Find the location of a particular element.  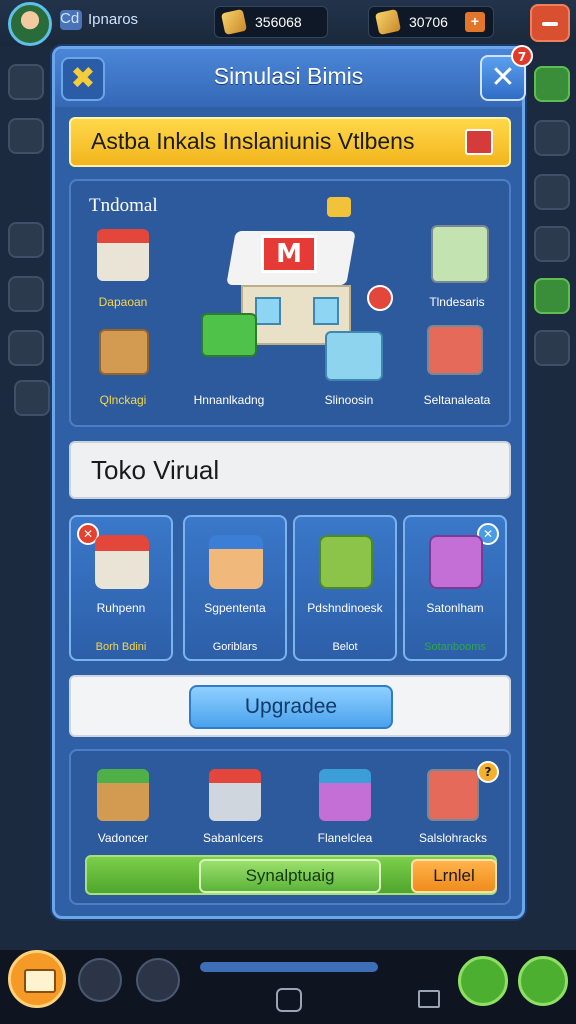

menu-button is located at coordinates (550, 23).